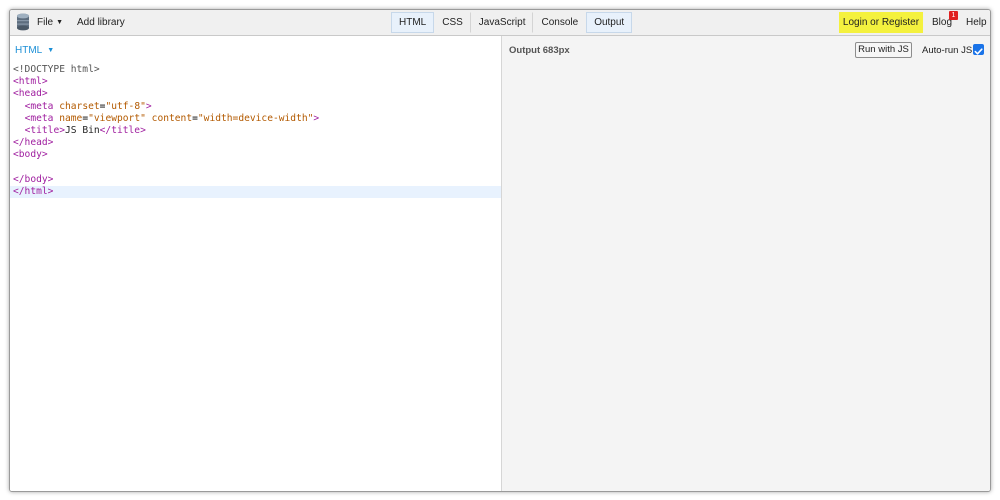  Describe the element at coordinates (539, 50) in the screenshot. I see `output-width-label: Output 683px` at that location.